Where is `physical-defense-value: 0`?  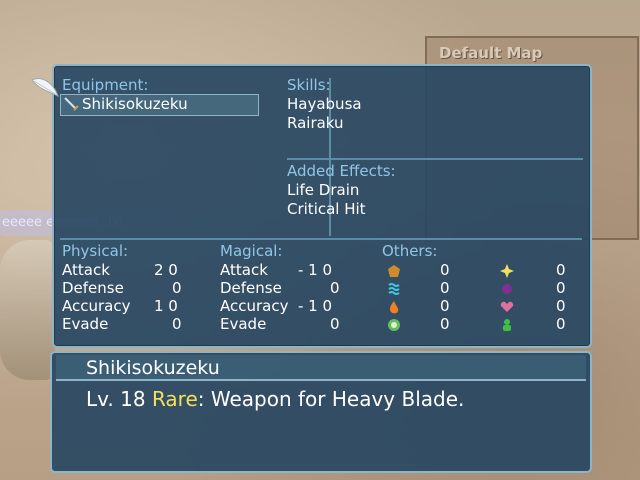
physical-defense-value: 0 is located at coordinates (177, 288).